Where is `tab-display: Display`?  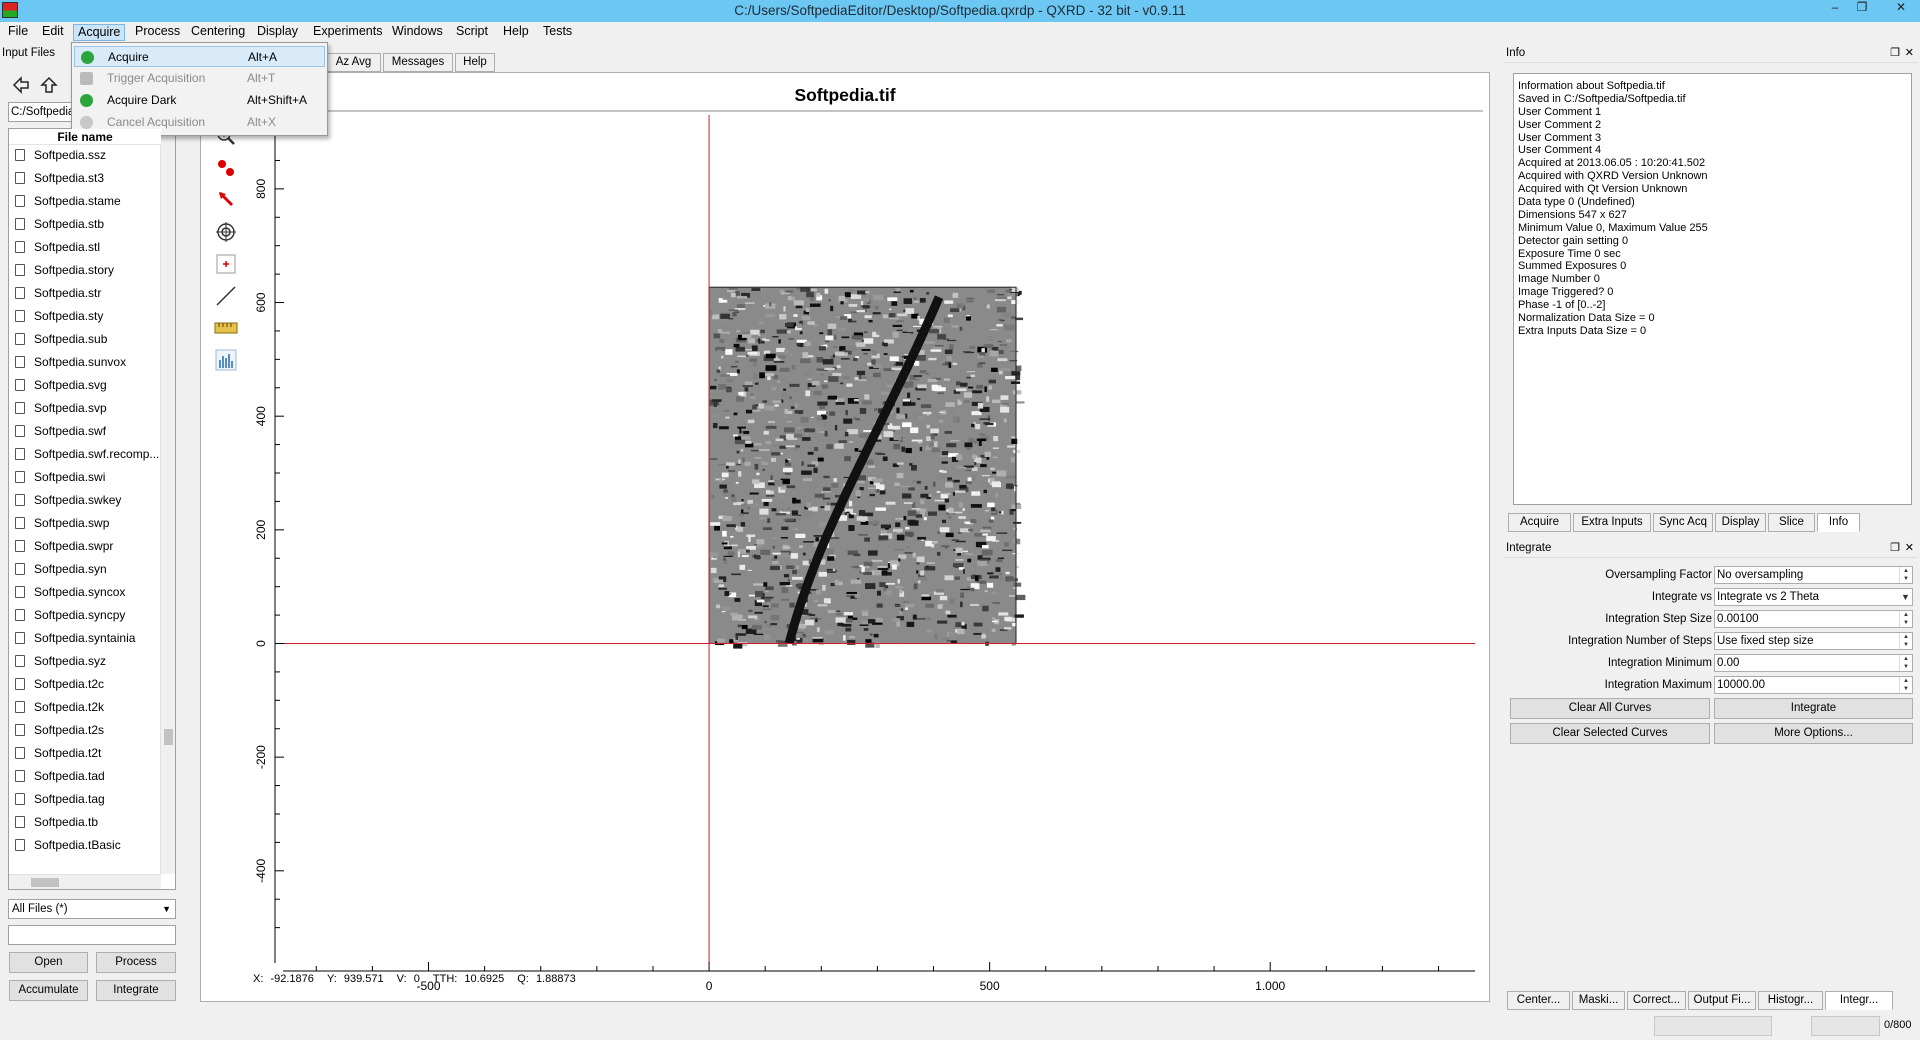 tab-display: Display is located at coordinates (1740, 522).